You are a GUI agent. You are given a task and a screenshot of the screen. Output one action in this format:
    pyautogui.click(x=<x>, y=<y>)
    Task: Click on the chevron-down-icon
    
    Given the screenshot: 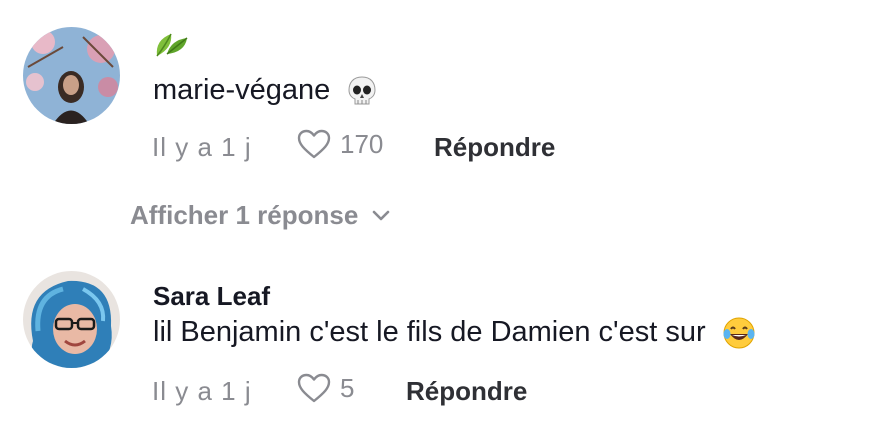 What is the action you would take?
    pyautogui.click(x=381, y=215)
    